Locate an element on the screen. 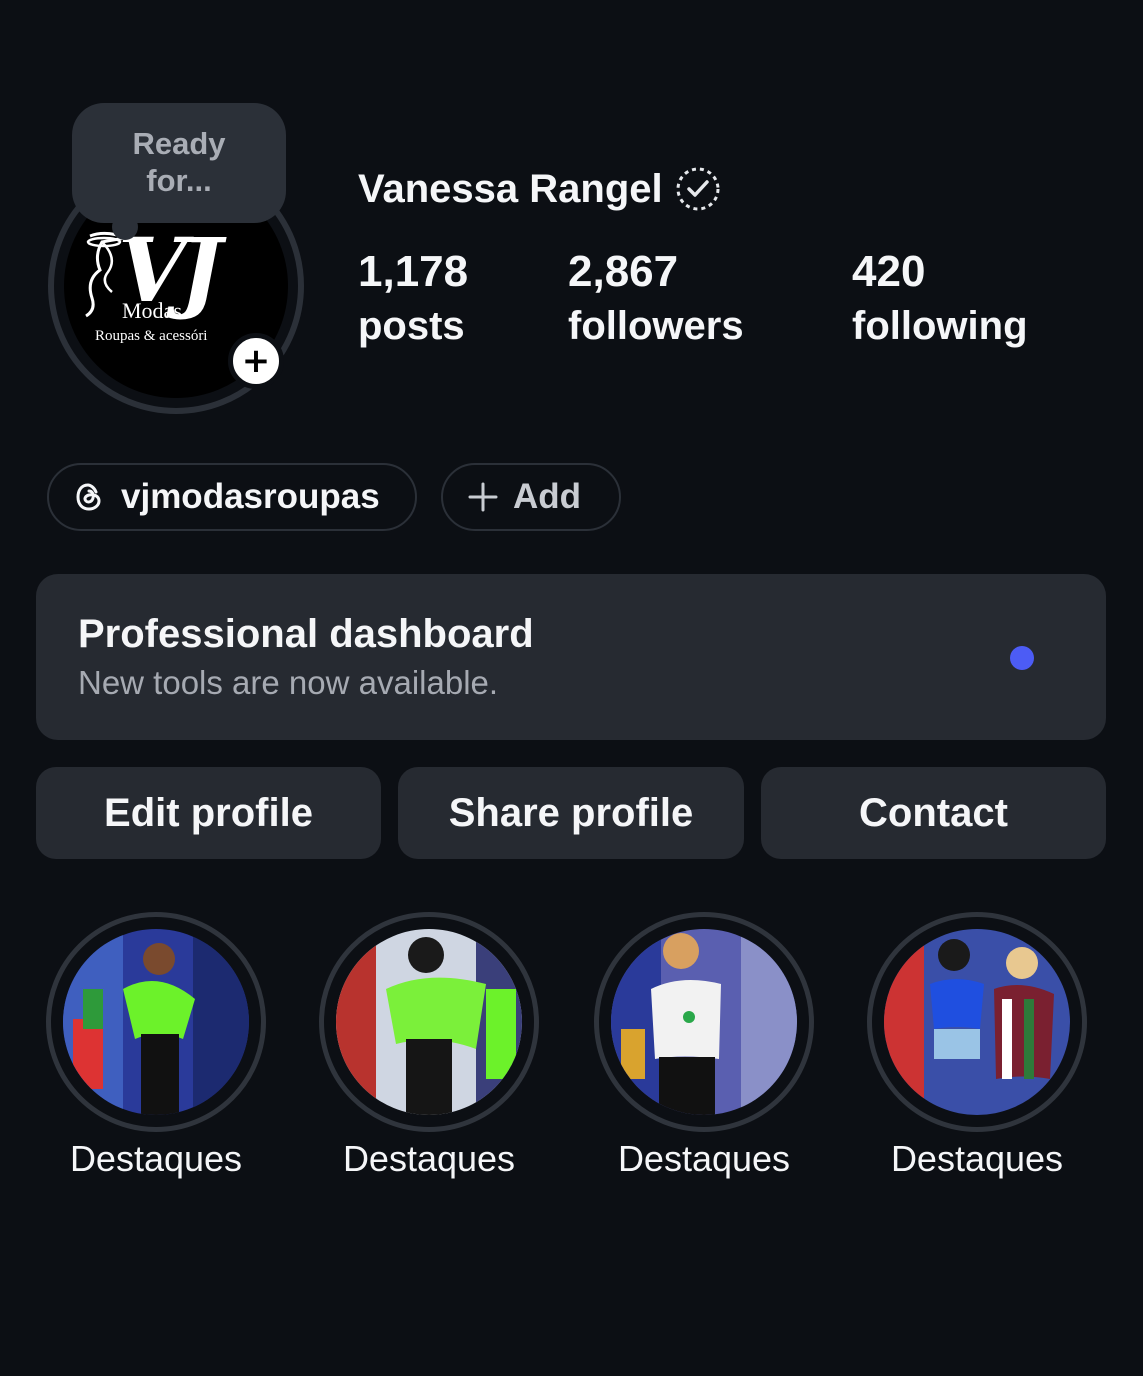 This screenshot has width=1143, height=1376. stat-following: 420 following is located at coordinates (940, 300).